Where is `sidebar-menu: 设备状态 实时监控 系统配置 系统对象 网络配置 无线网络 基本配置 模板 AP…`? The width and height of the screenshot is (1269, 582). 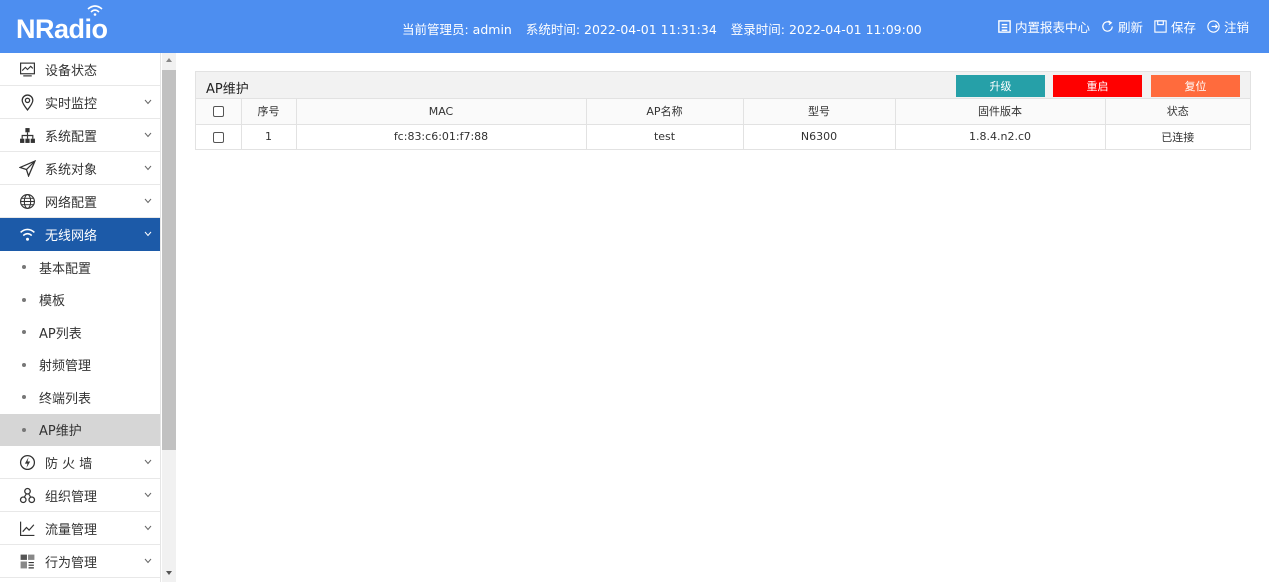
sidebar-menu: 设备状态 实时监控 系统配置 系统对象 网络配置 无线网络 基本配置 模板 AP… is located at coordinates (80, 317).